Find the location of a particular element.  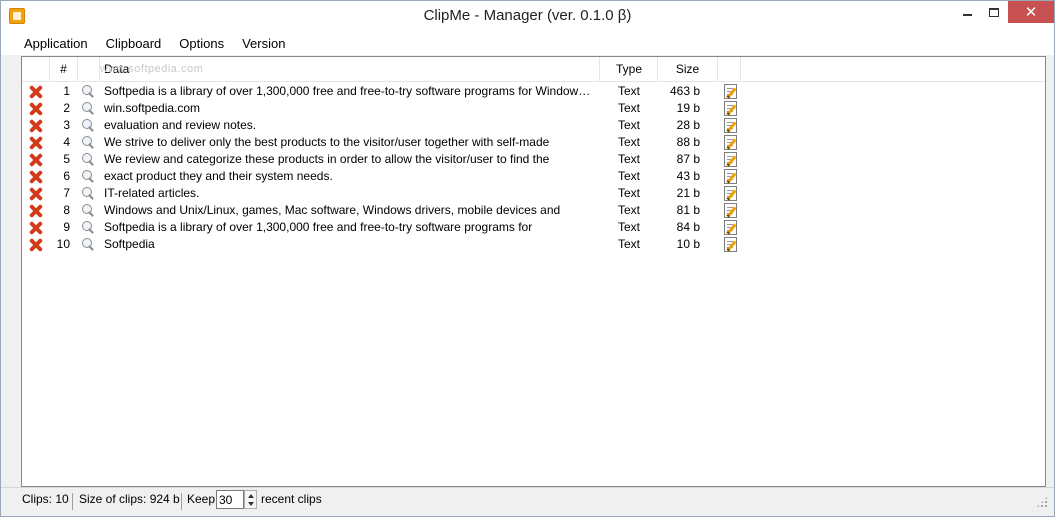

row-data: Softpedia is located at coordinates (129, 244).